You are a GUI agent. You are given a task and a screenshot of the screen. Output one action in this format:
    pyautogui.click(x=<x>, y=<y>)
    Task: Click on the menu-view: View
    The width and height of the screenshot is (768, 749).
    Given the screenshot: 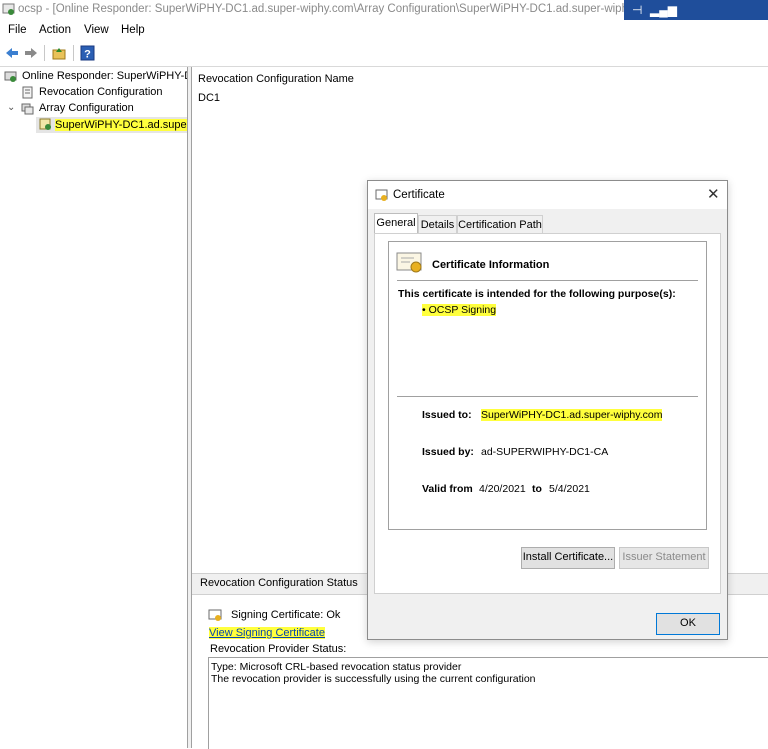 What is the action you would take?
    pyautogui.click(x=96, y=30)
    